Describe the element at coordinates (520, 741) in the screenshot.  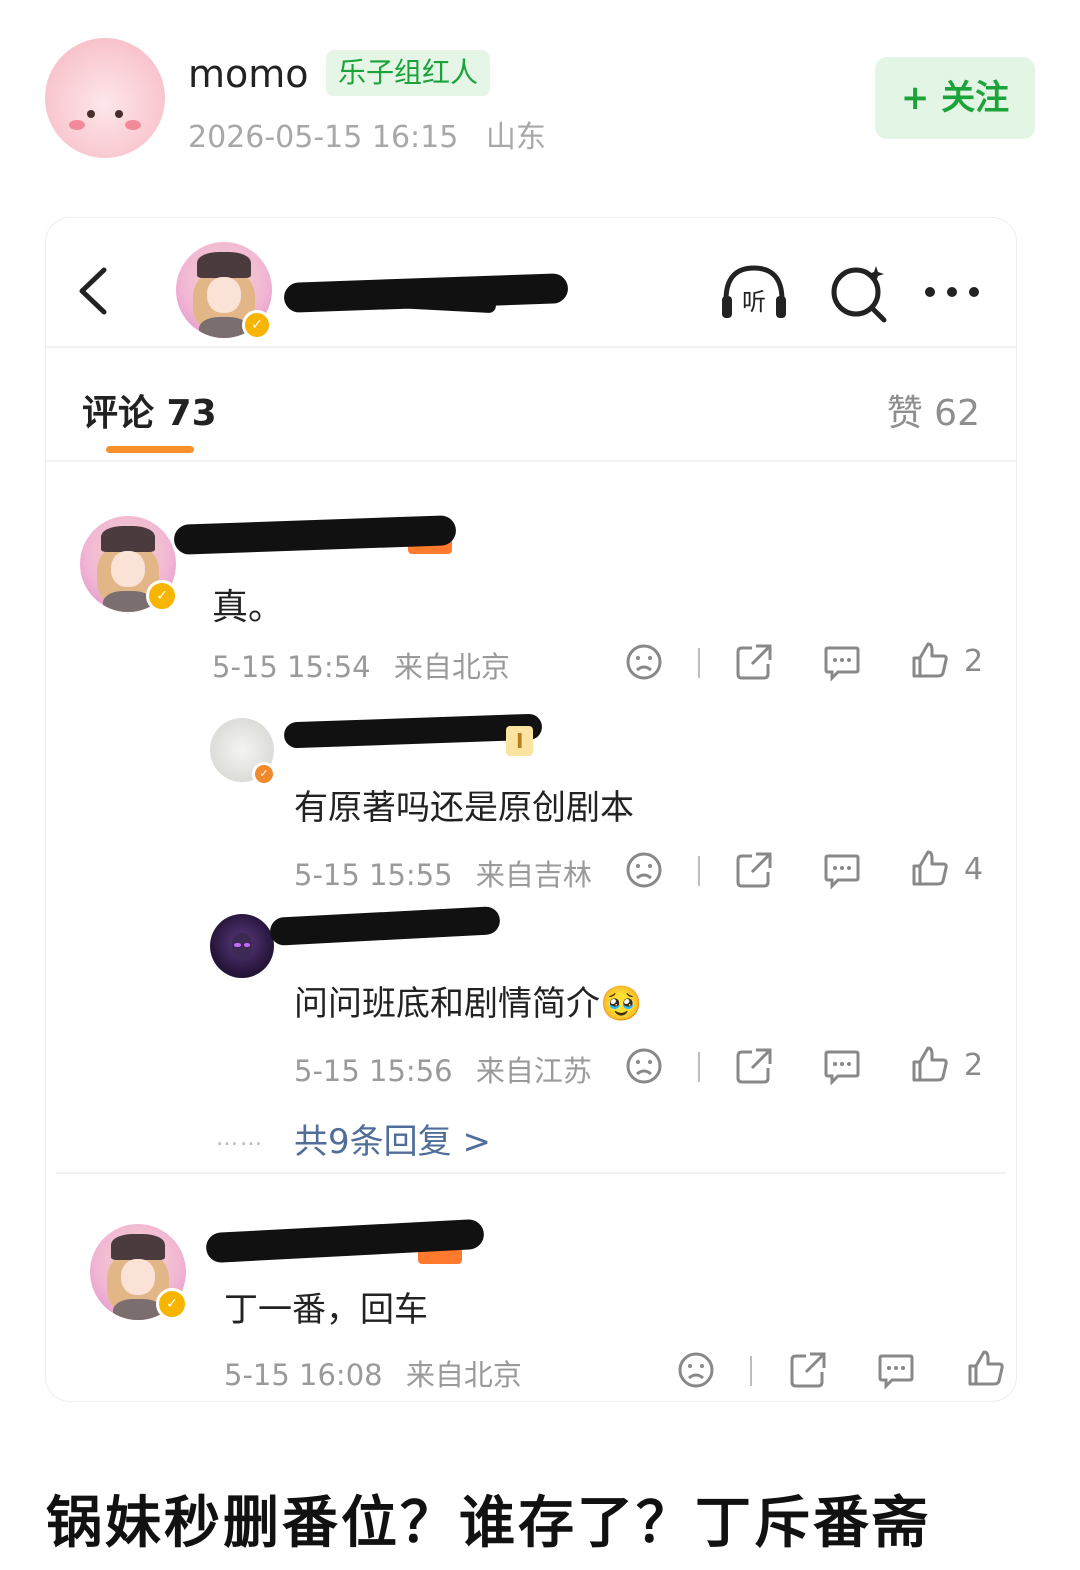
I see `level-badge: I` at that location.